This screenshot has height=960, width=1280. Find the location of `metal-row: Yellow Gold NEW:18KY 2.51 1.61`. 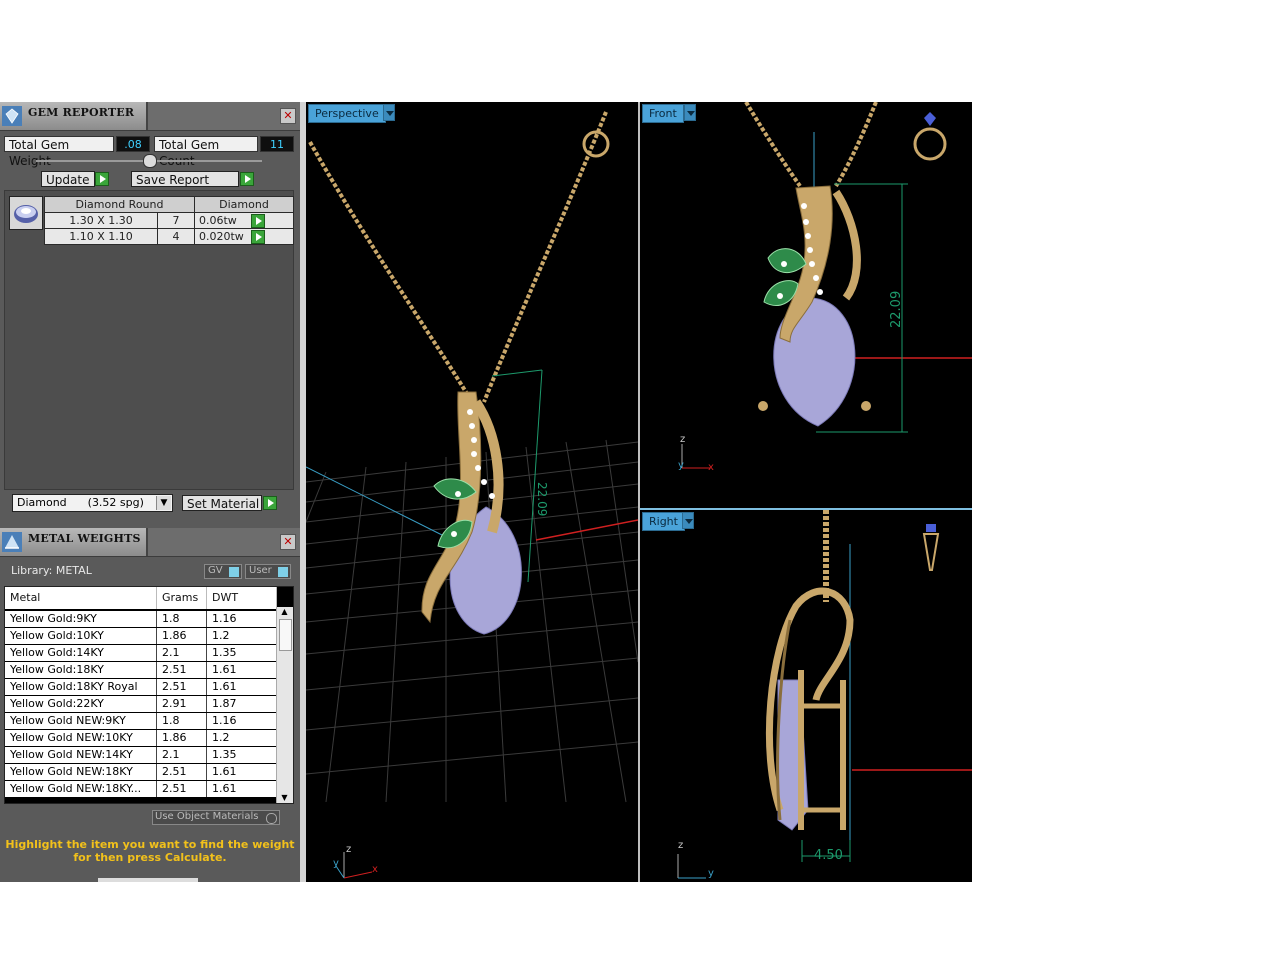

metal-row: Yellow Gold NEW:18KY 2.51 1.61 is located at coordinates (141, 772).